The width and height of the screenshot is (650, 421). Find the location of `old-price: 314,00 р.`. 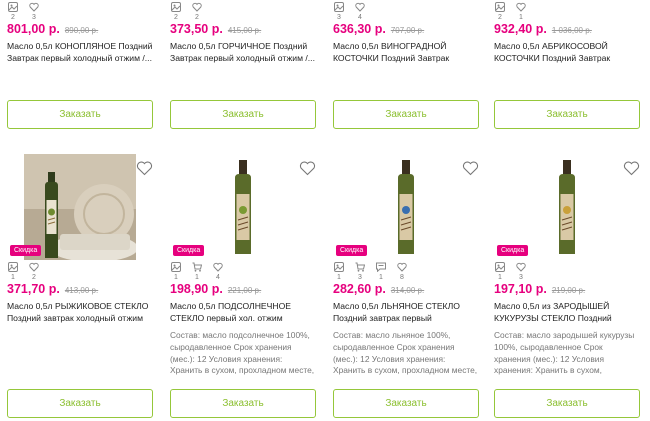

old-price: 314,00 р. is located at coordinates (407, 290).